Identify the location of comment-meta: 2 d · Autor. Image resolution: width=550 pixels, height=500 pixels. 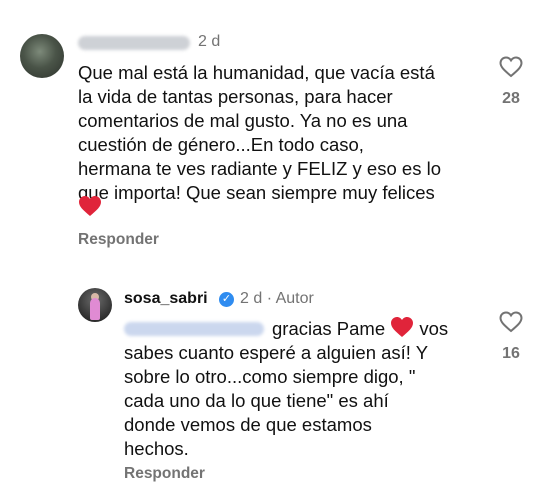
(277, 299).